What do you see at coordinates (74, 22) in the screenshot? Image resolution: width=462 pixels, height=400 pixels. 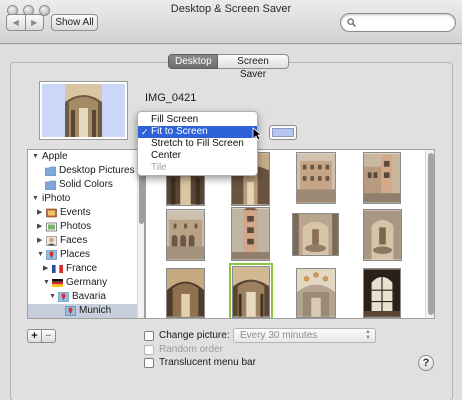 I see `show-all-button: Show All` at bounding box center [74, 22].